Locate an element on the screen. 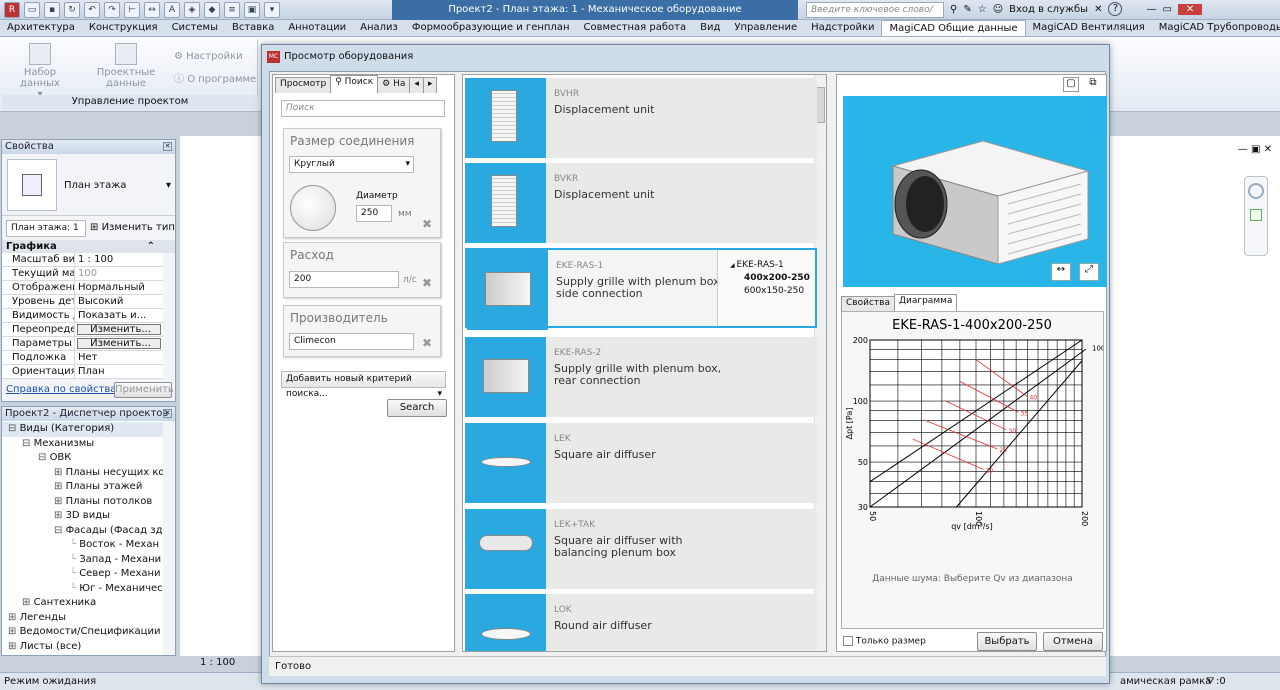 The height and width of the screenshot is (690, 1280). tree-item: ⊞ Листы (все) is located at coordinates (82, 647).